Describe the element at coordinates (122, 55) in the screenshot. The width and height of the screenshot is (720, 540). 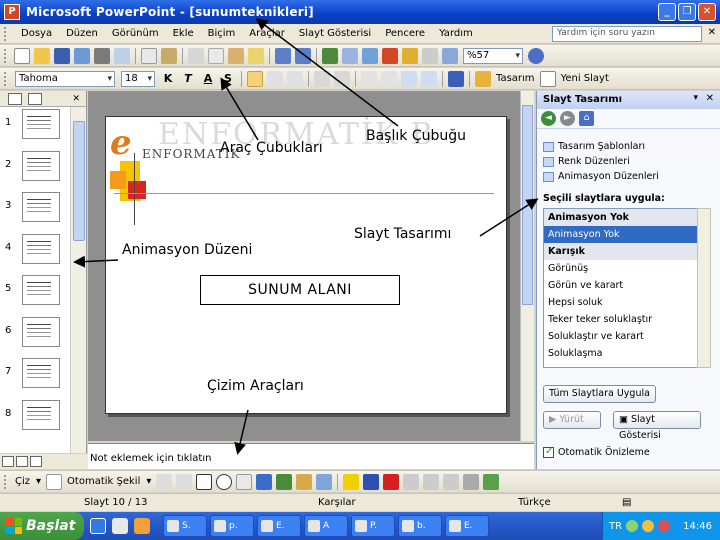
I see `print-preview-icon` at that location.